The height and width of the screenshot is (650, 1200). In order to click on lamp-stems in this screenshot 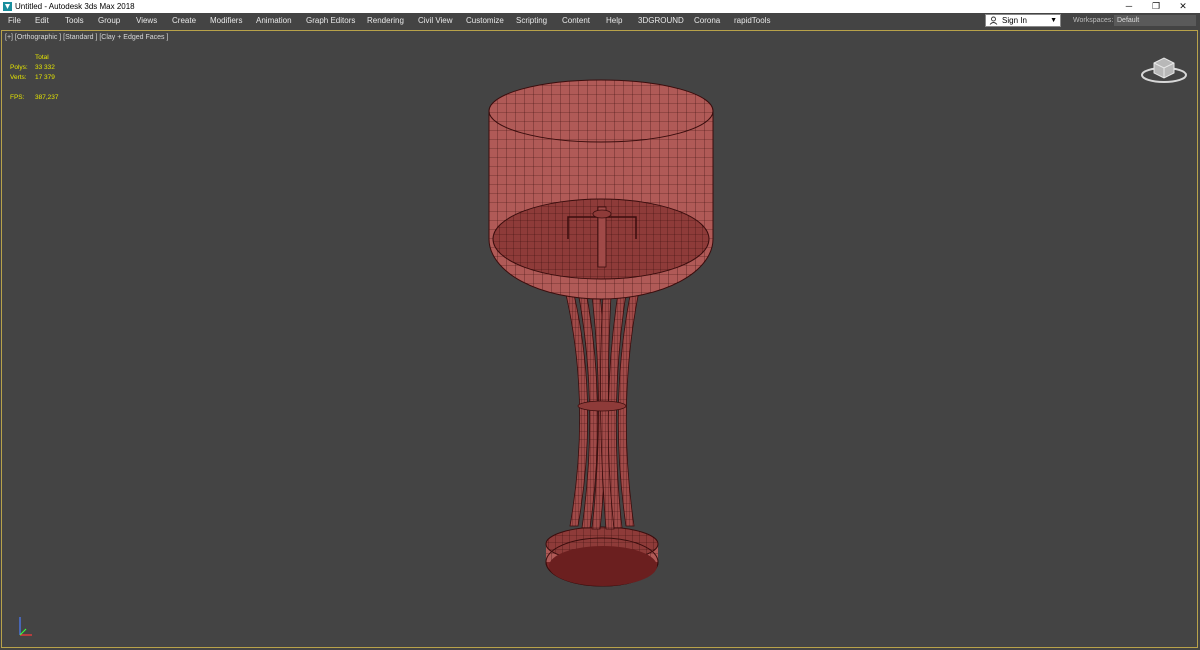, I will do `click(602, 404)`.